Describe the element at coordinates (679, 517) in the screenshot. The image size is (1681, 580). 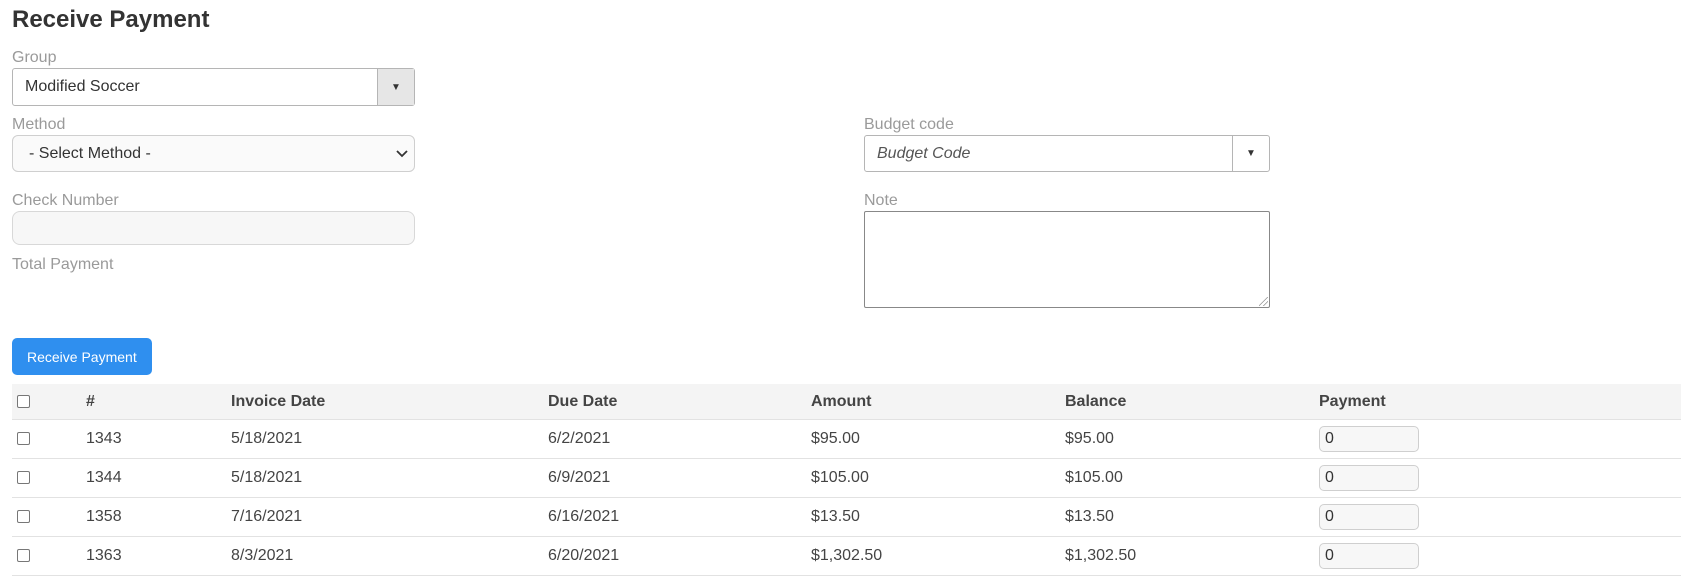
I see `due-date: 6/16/2021` at that location.